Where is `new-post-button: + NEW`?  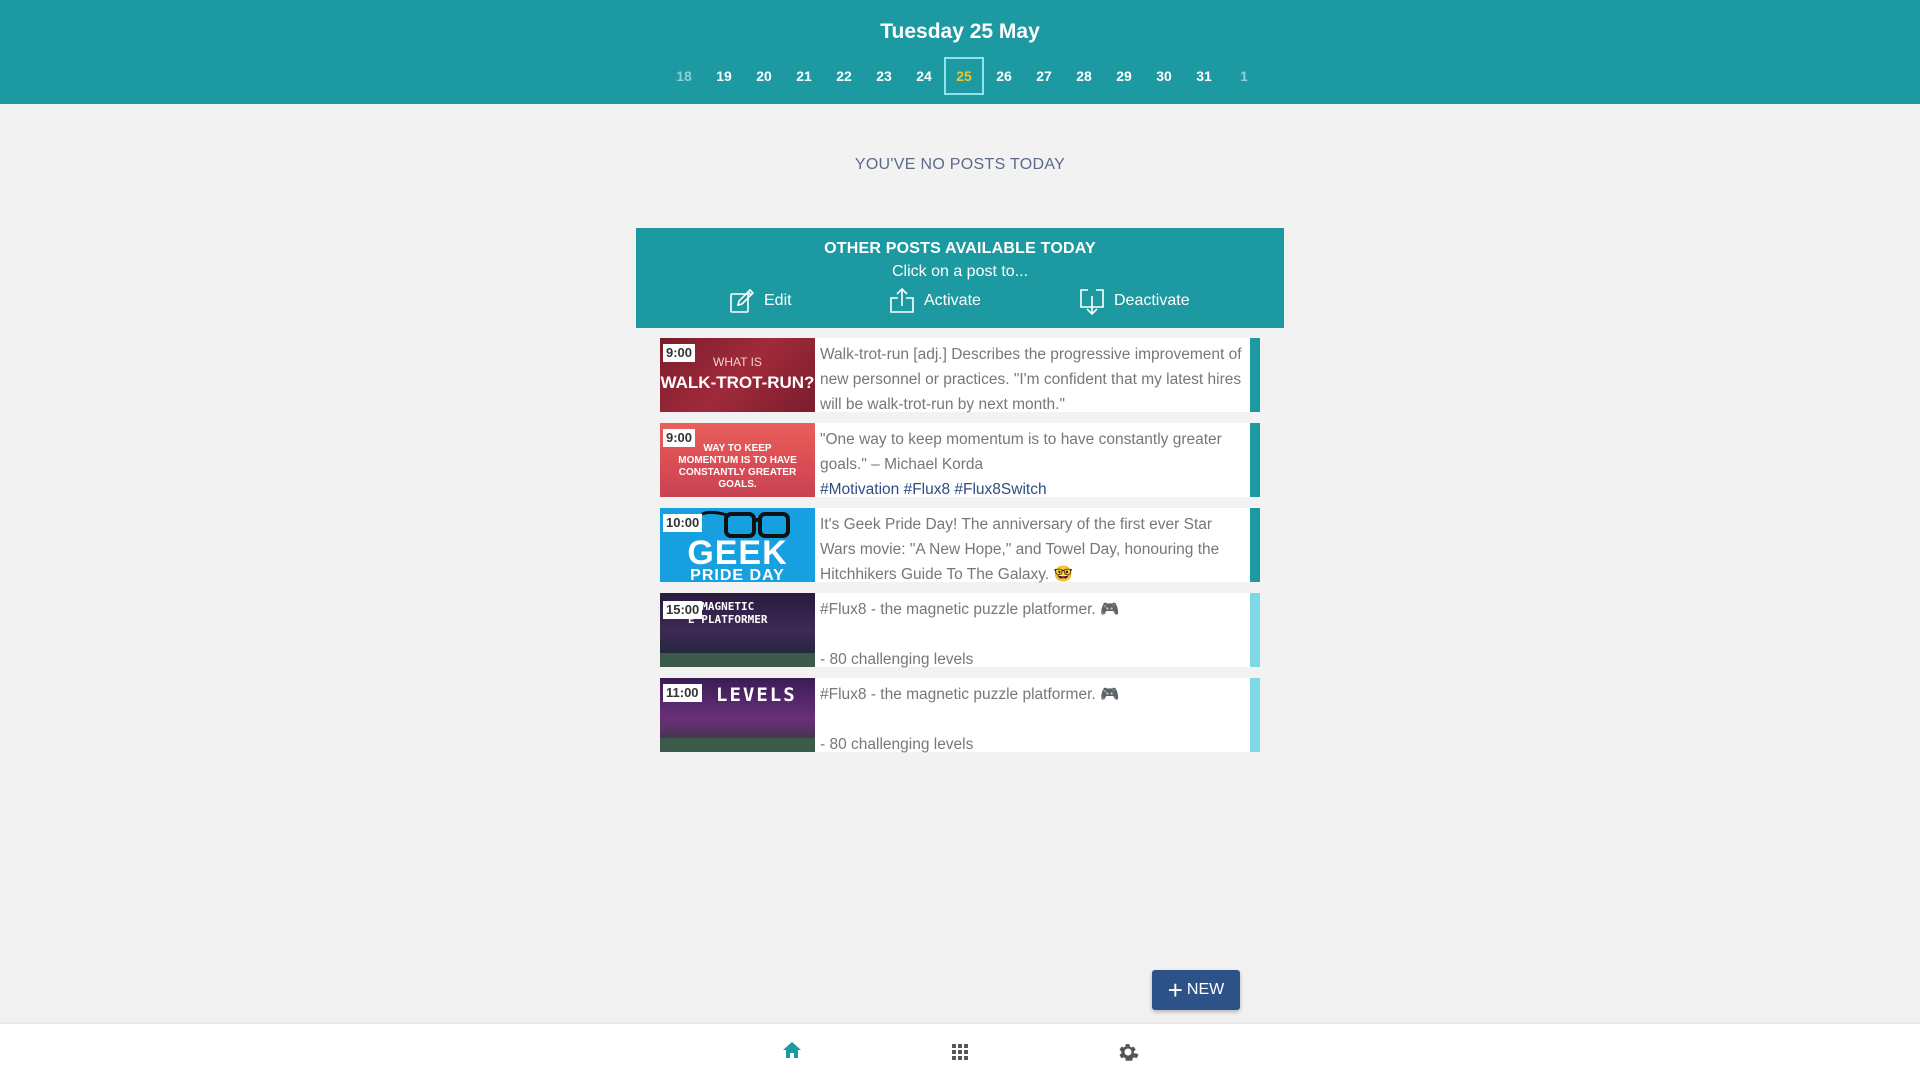 new-post-button: + NEW is located at coordinates (1196, 990).